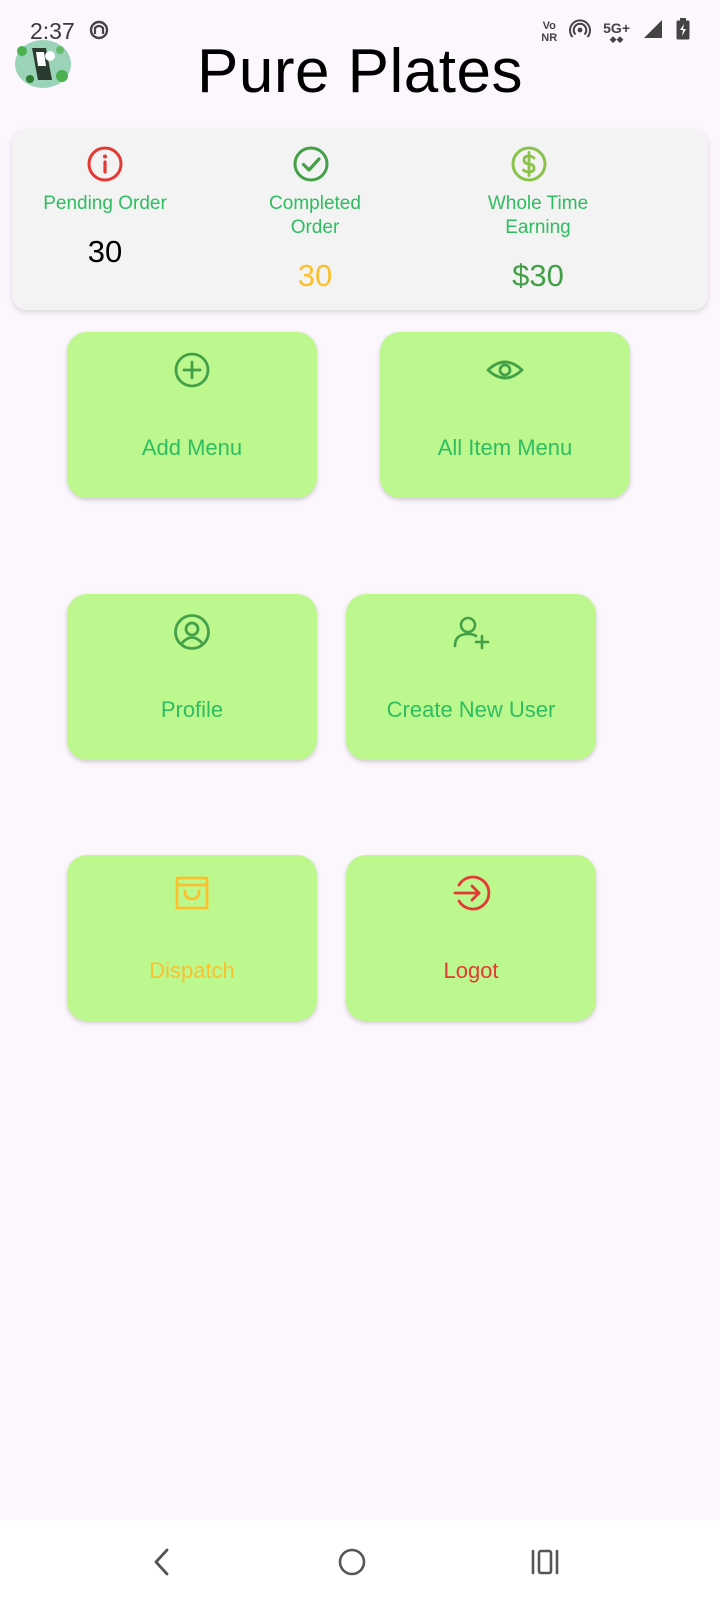 Image resolution: width=720 pixels, height=1600 pixels. What do you see at coordinates (192, 632) in the screenshot?
I see `user-circle-icon` at bounding box center [192, 632].